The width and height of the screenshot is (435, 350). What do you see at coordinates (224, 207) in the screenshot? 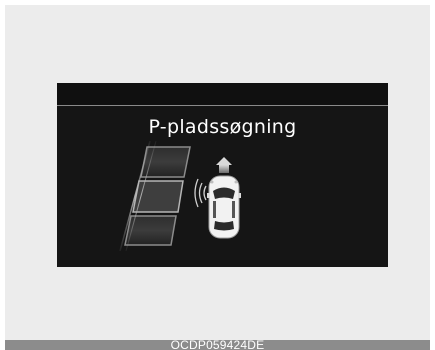
I see `car-top-view-icon` at bounding box center [224, 207].